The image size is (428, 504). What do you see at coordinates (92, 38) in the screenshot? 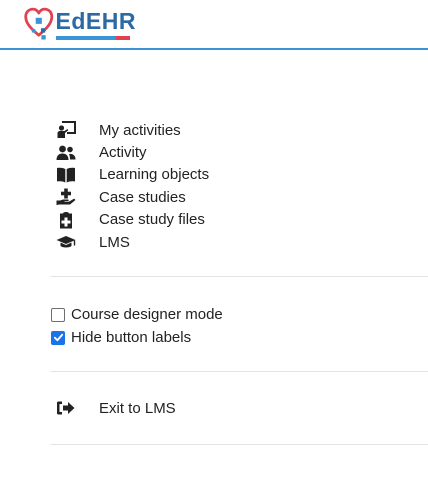
I see `logo-underline` at bounding box center [92, 38].